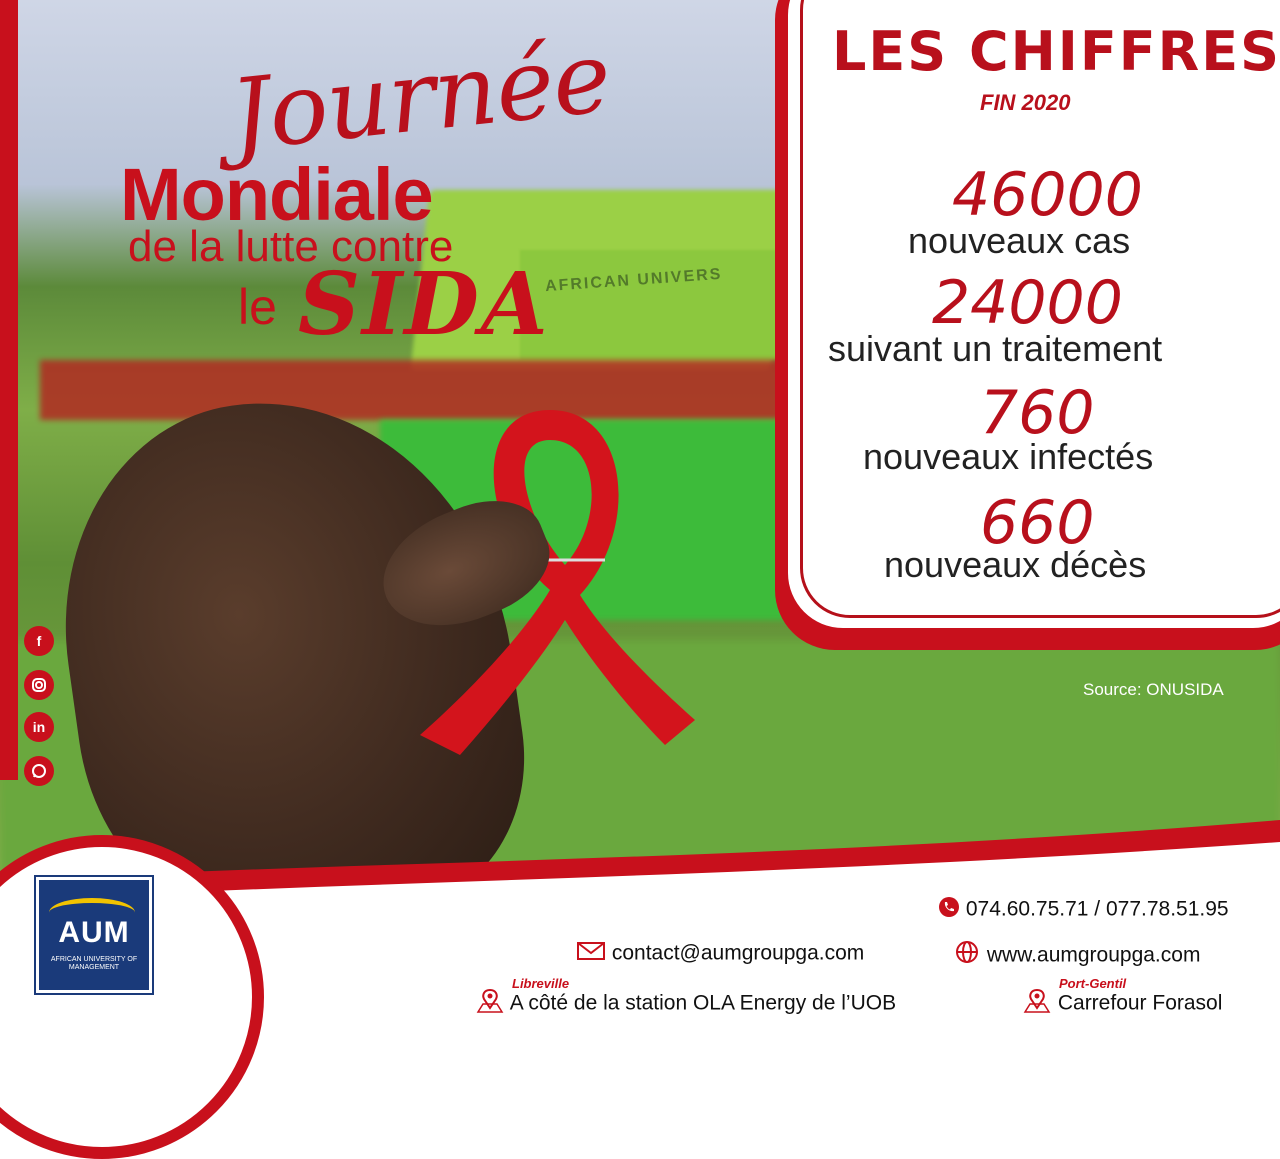  What do you see at coordinates (1008, 456) in the screenshot?
I see `stat-label: nouveaux infectés` at bounding box center [1008, 456].